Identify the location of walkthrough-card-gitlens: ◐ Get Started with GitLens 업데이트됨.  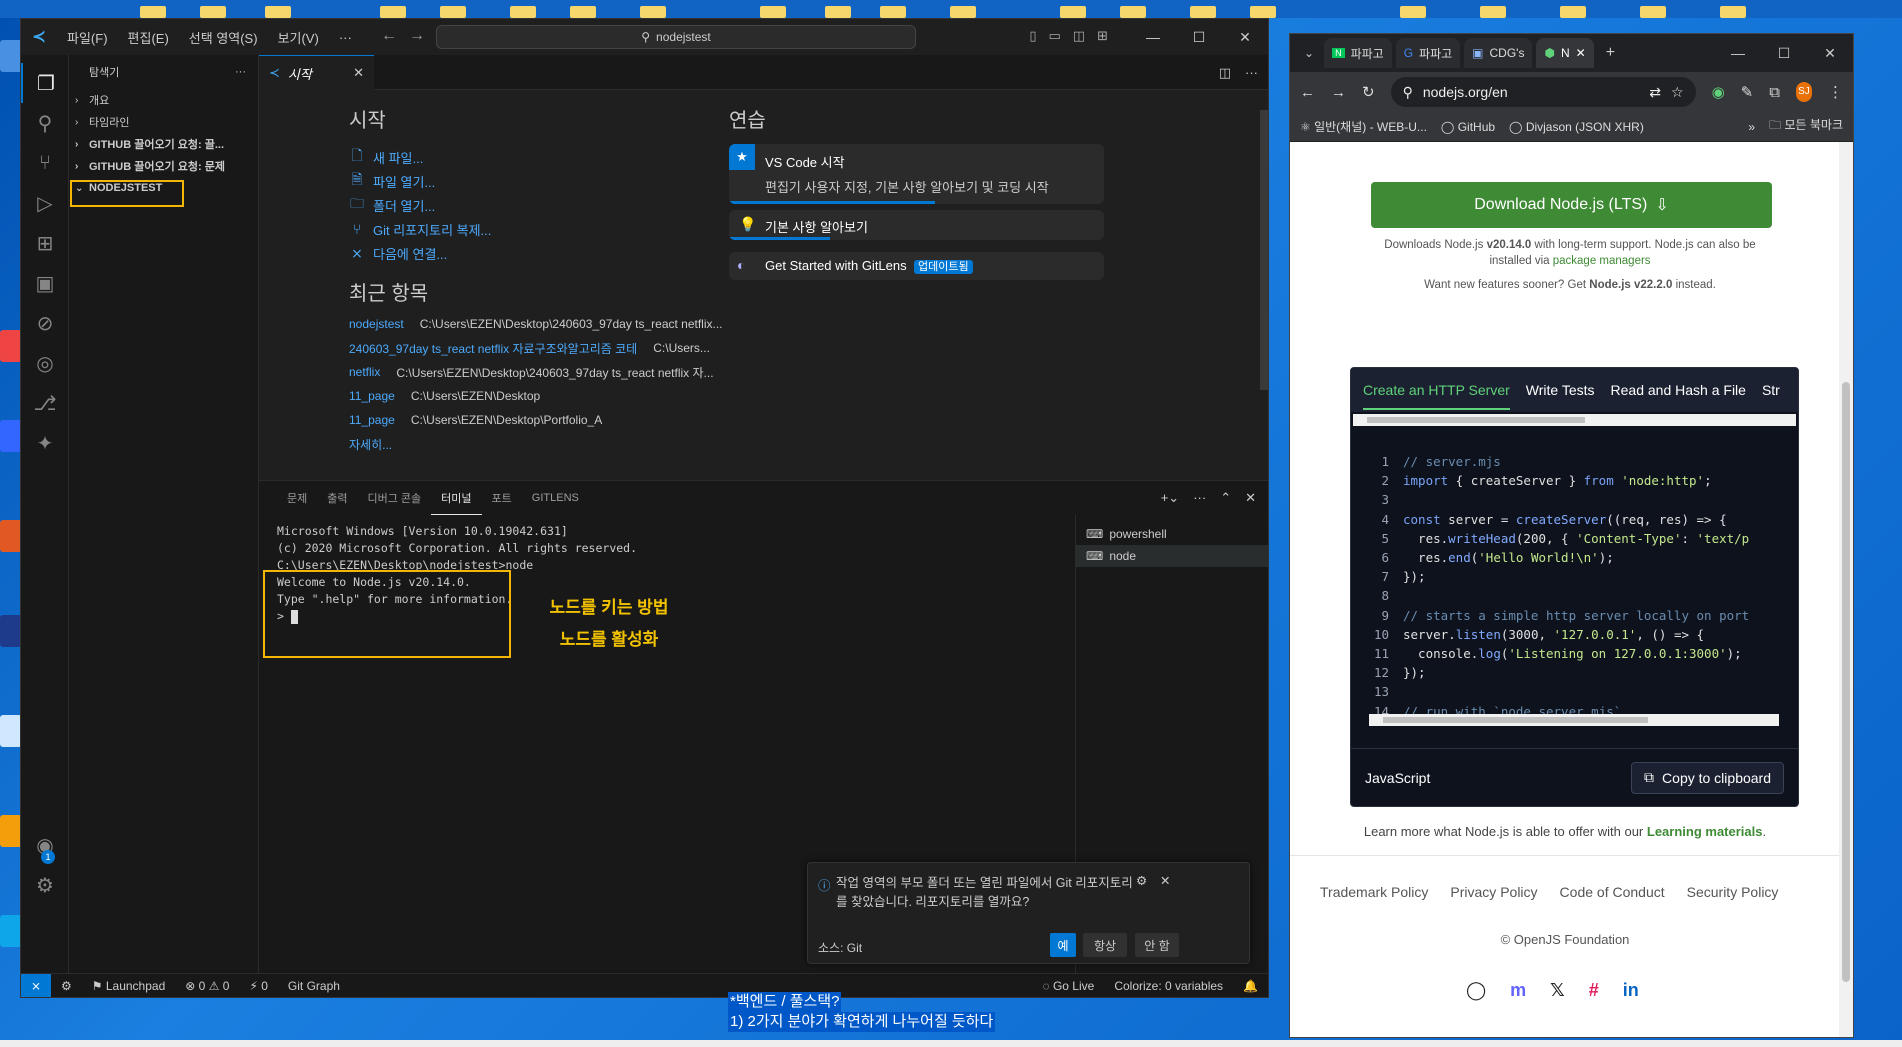
(916, 266).